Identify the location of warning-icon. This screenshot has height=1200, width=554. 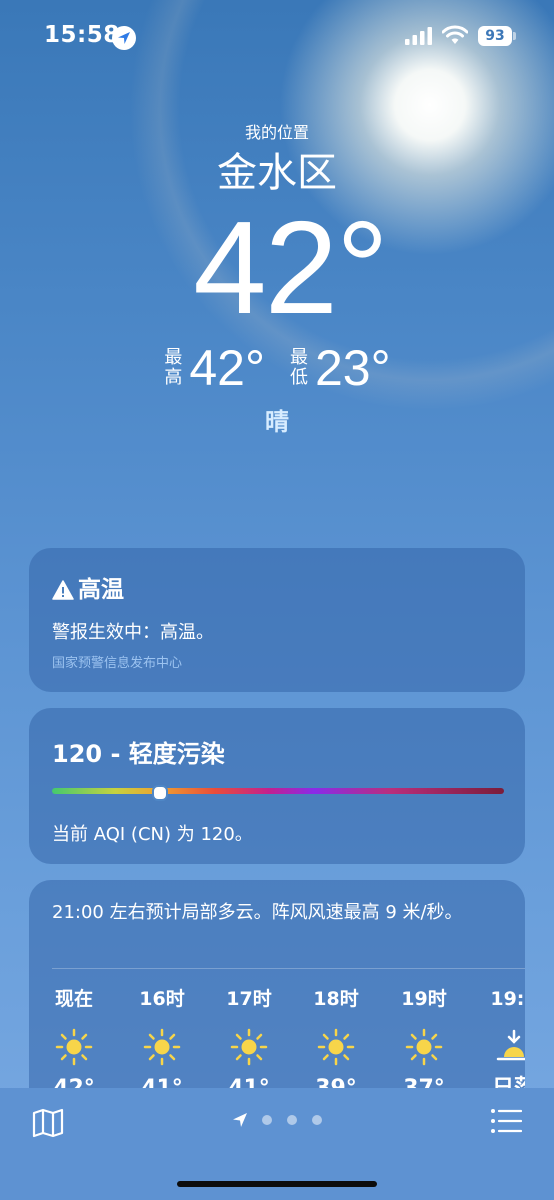
(63, 590).